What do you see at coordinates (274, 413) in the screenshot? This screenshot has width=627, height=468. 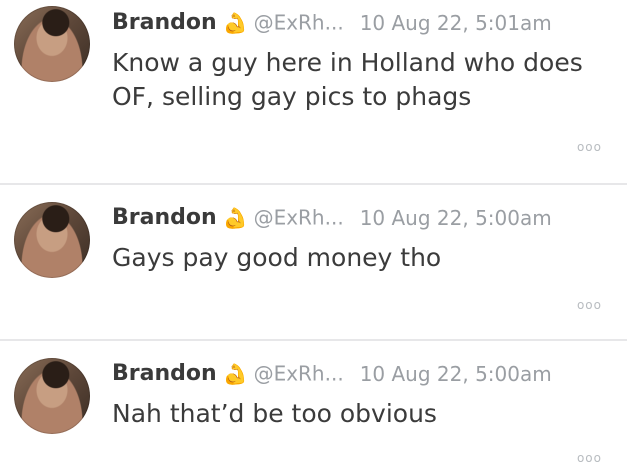 I see `tweet-text: Nah that’d be too obvious` at bounding box center [274, 413].